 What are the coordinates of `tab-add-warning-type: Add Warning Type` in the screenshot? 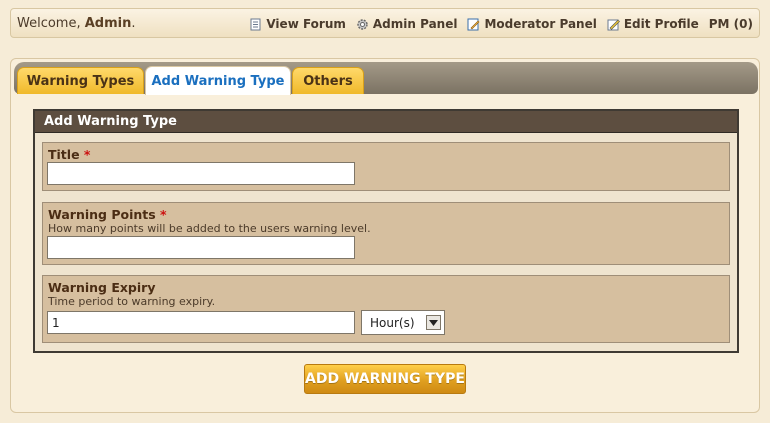 It's located at (218, 80).